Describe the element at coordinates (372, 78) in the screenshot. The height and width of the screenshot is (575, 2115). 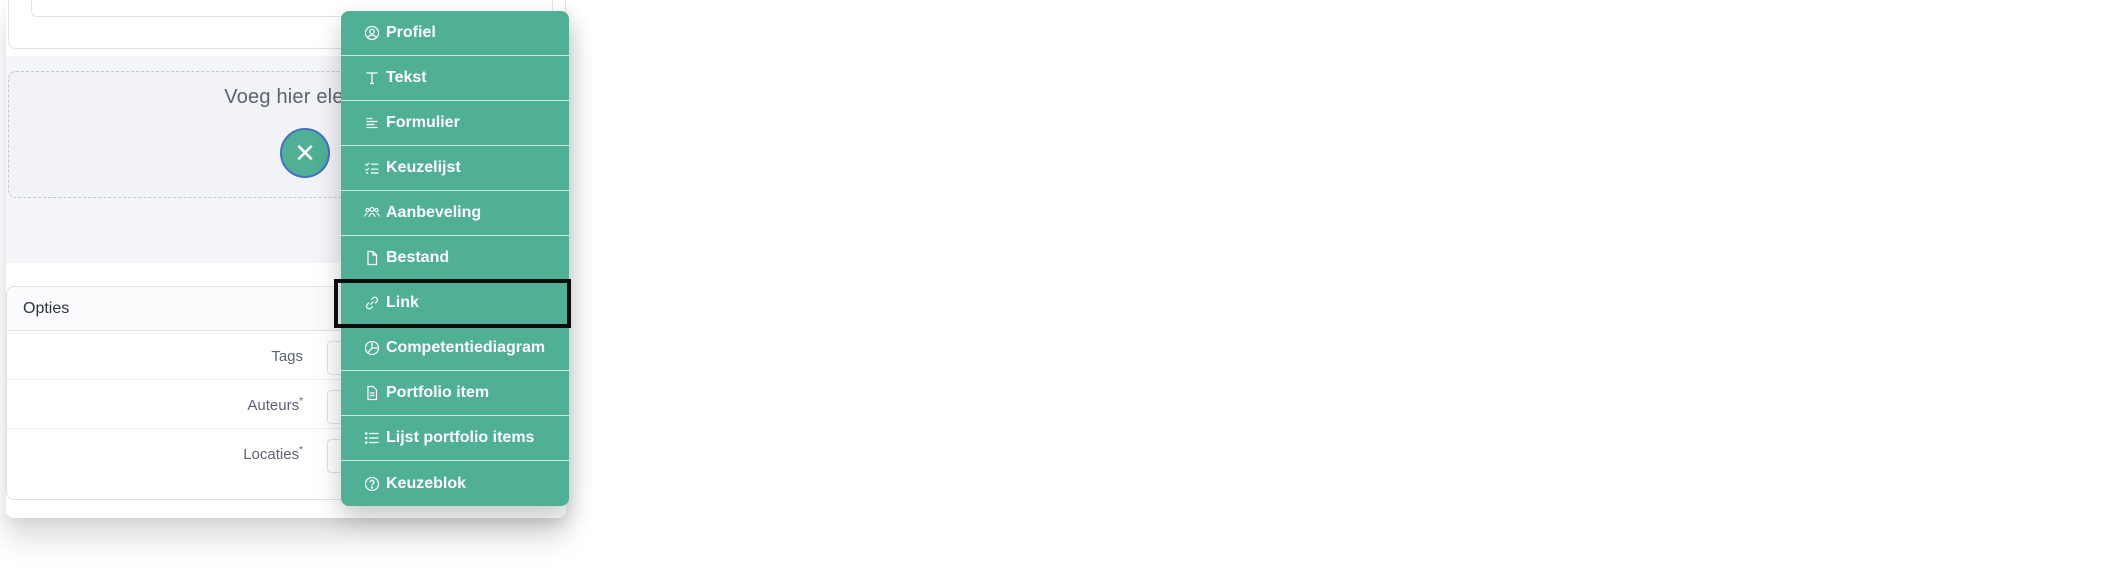
I see `text-icon` at that location.